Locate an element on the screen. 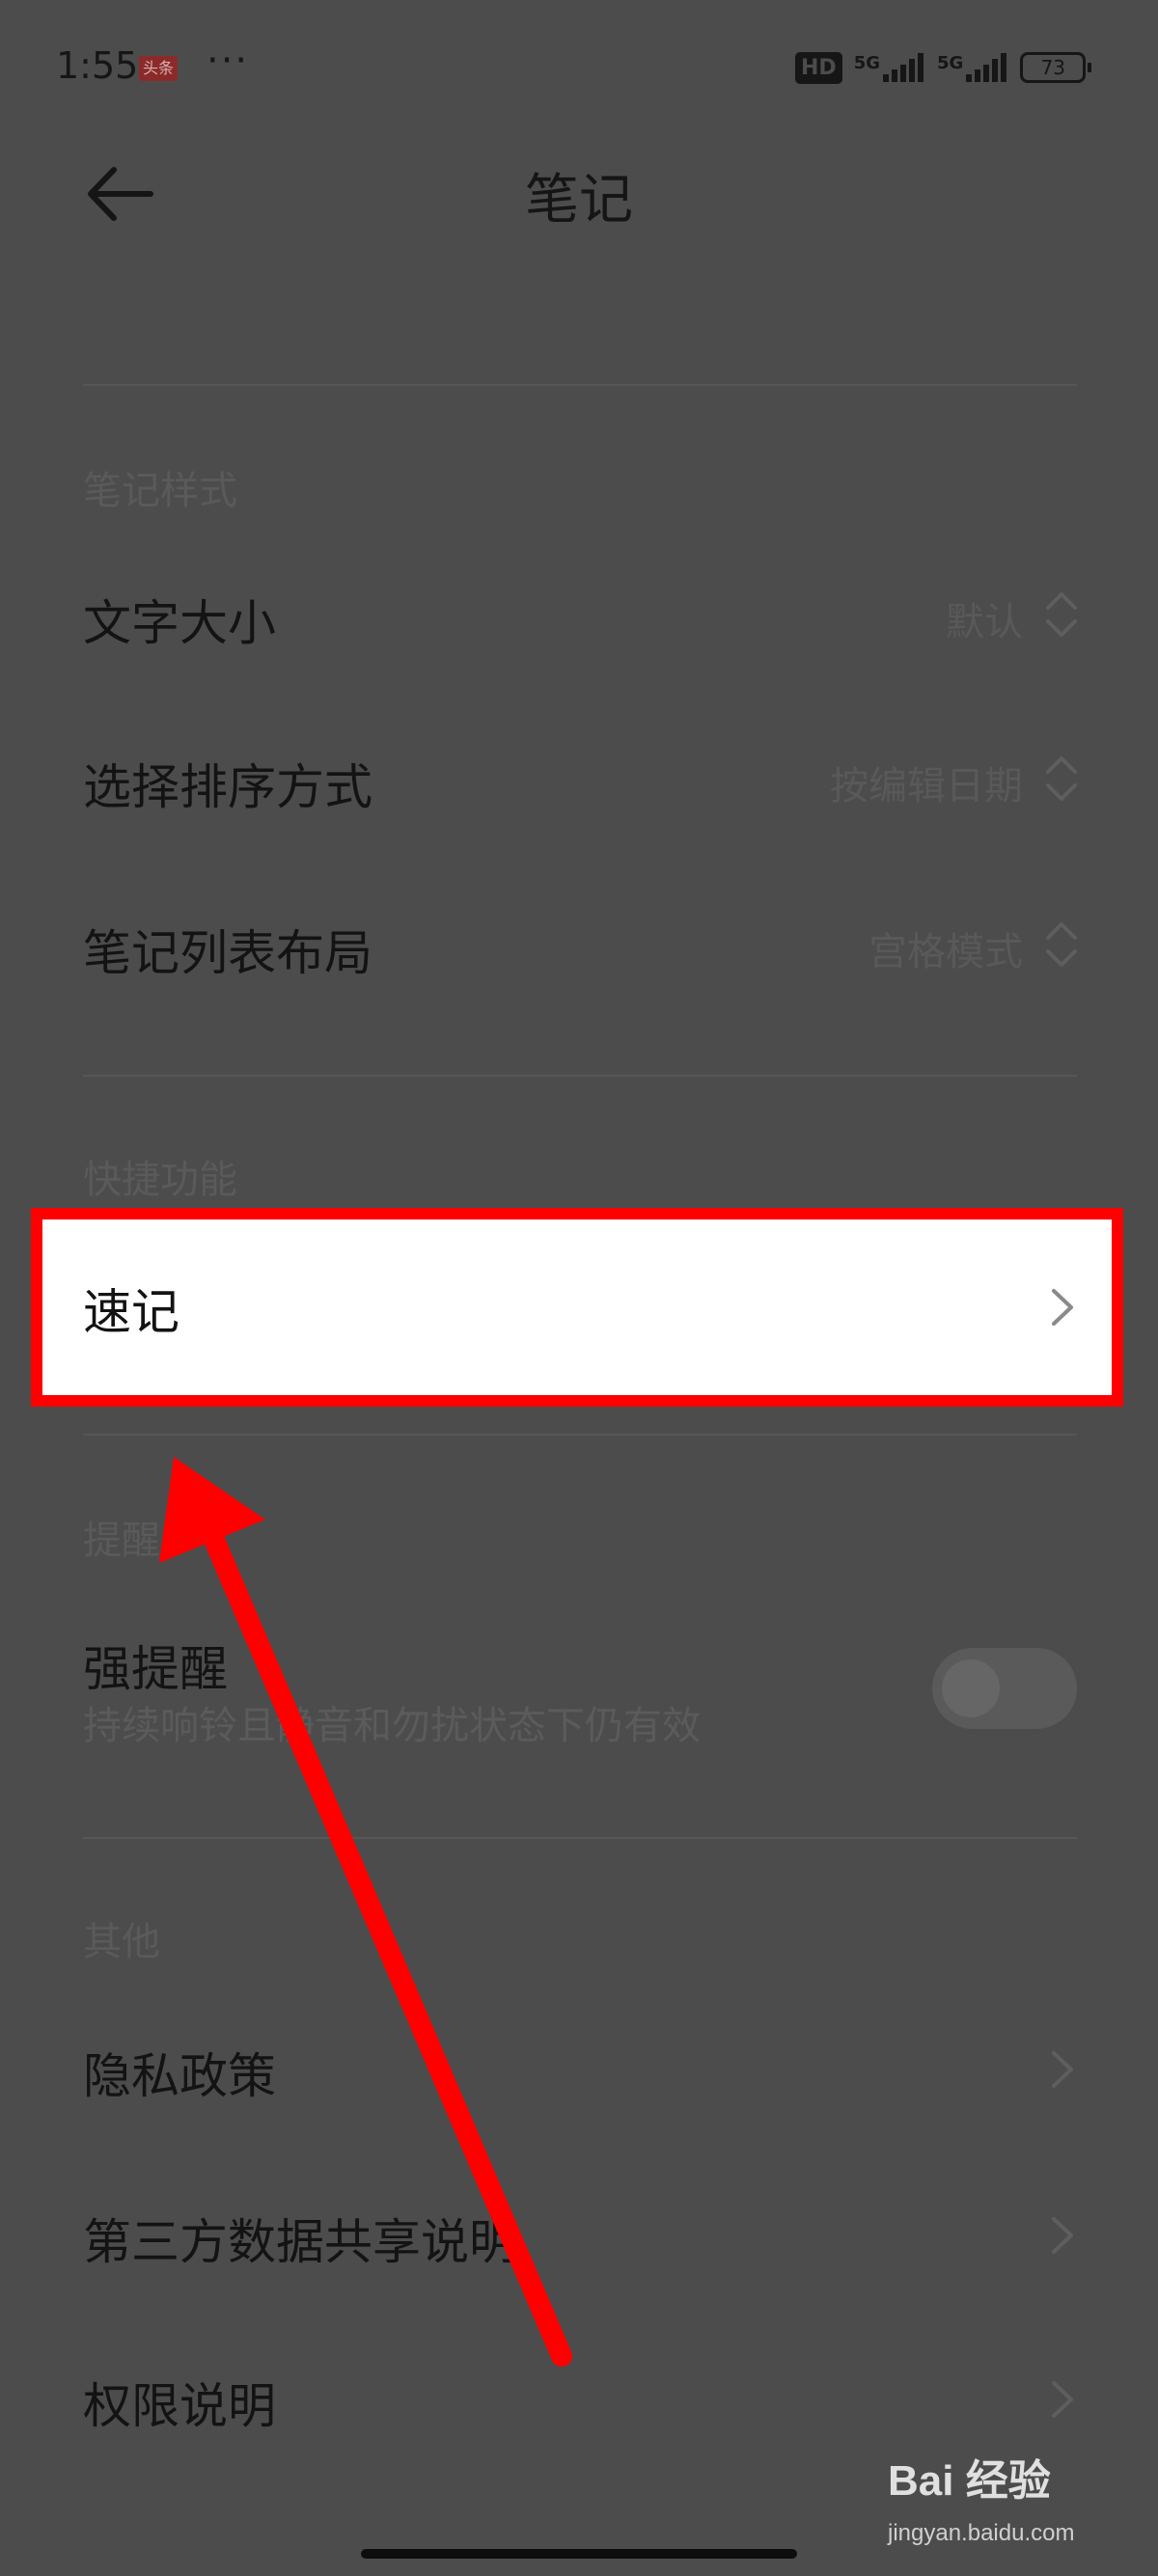  status-icons: HD 5G 5G 73 is located at coordinates (943, 67).